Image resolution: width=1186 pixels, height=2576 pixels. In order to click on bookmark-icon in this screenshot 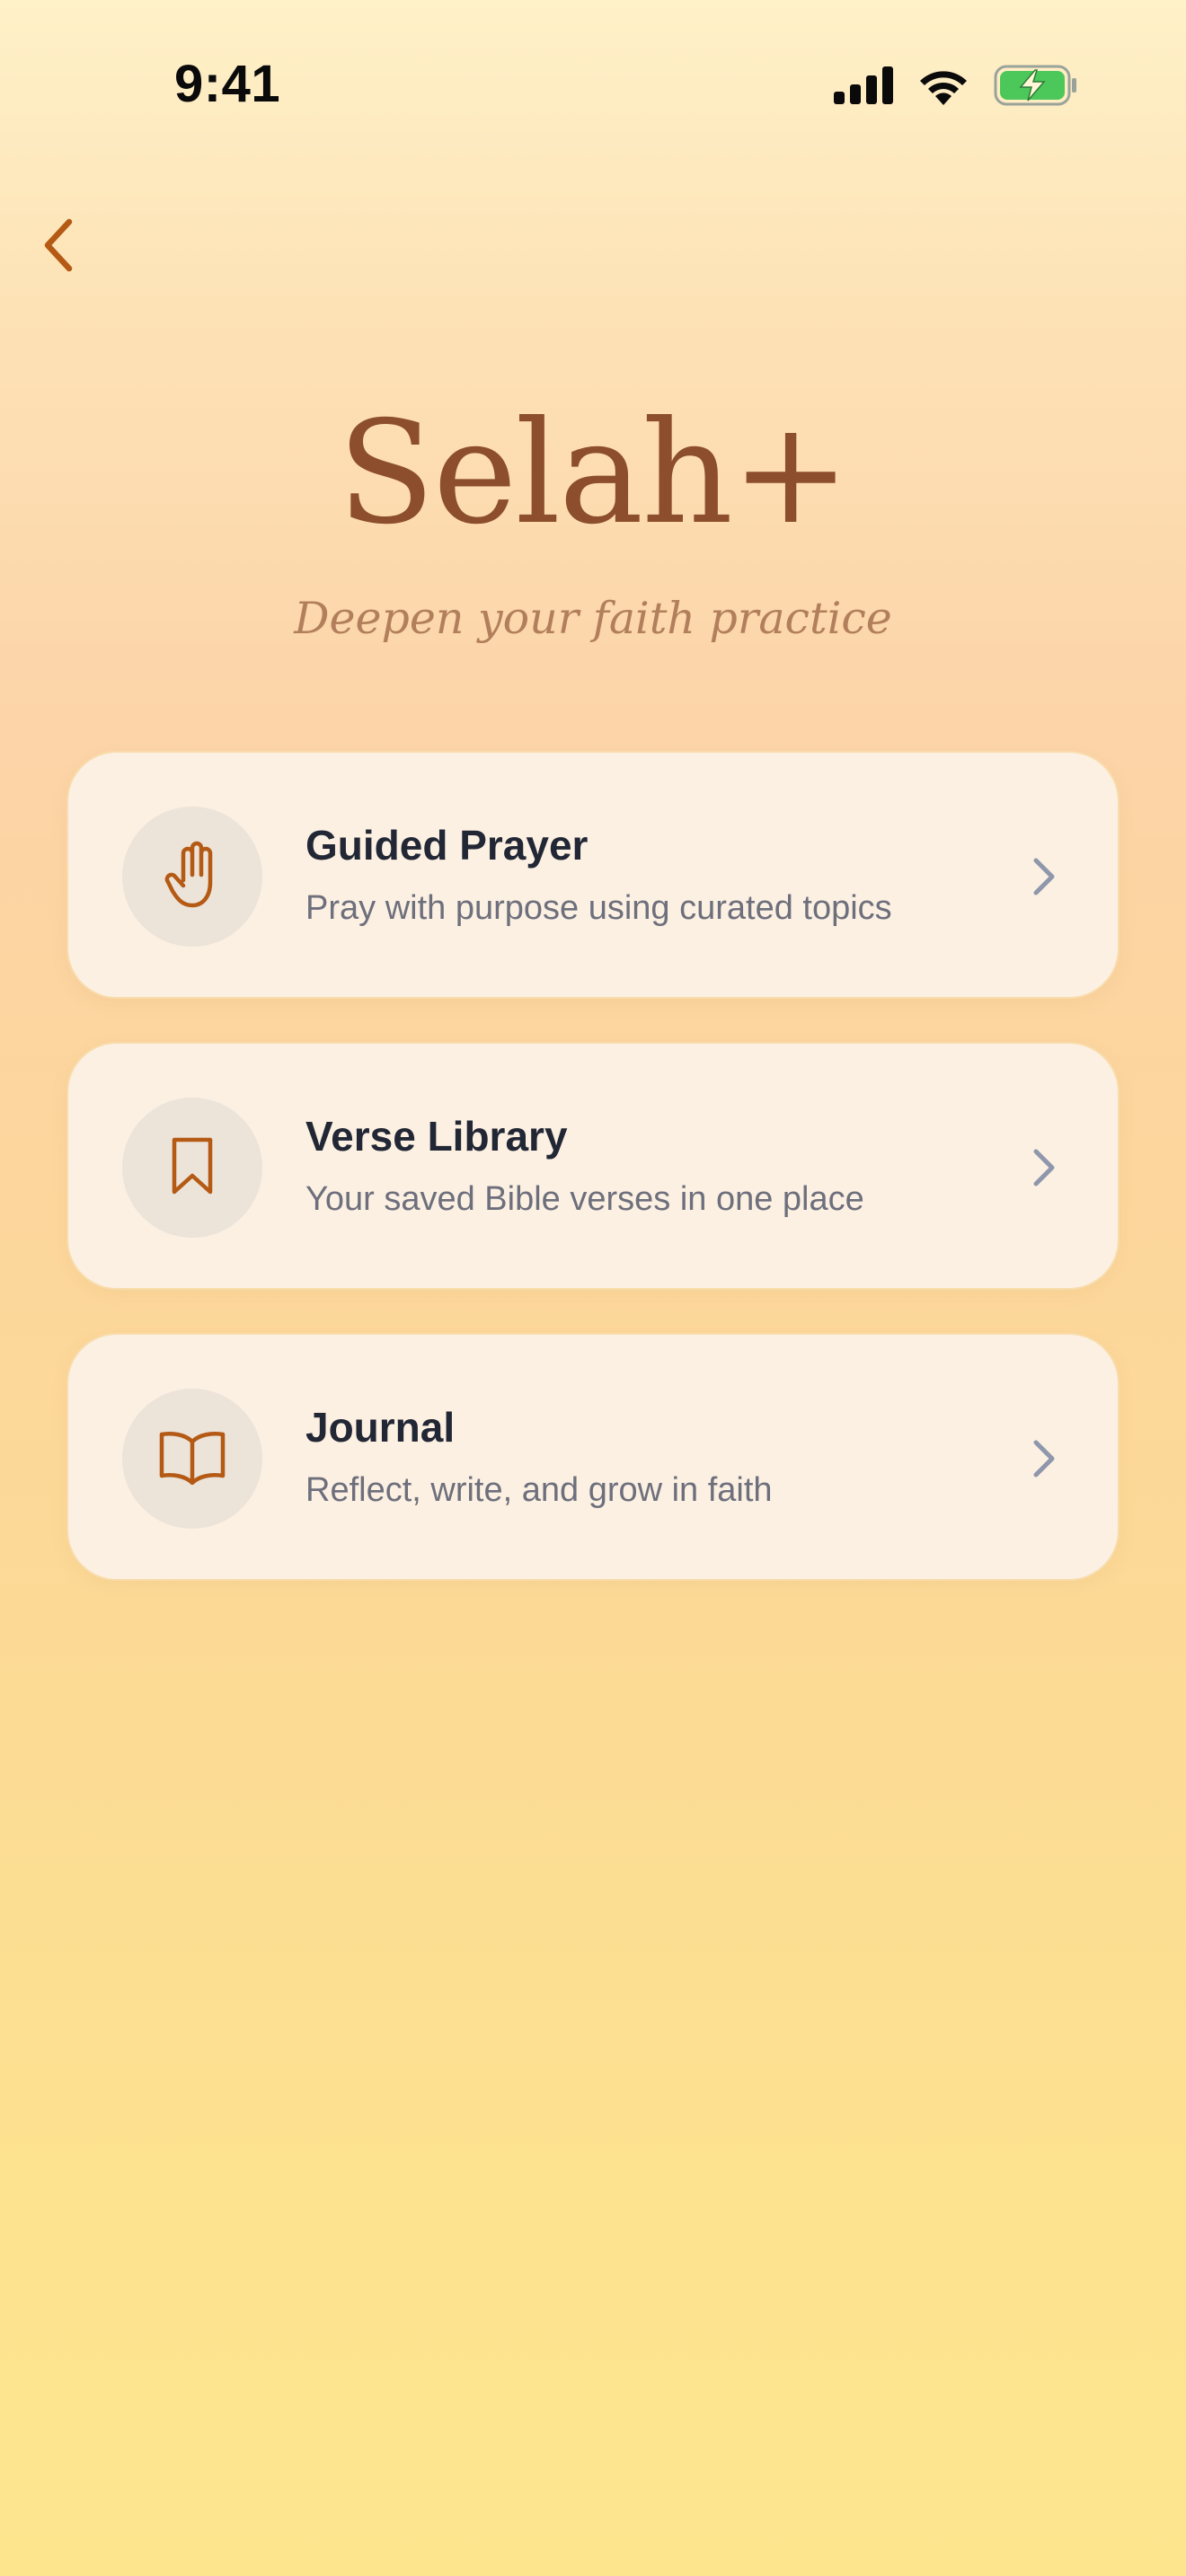, I will do `click(192, 1168)`.